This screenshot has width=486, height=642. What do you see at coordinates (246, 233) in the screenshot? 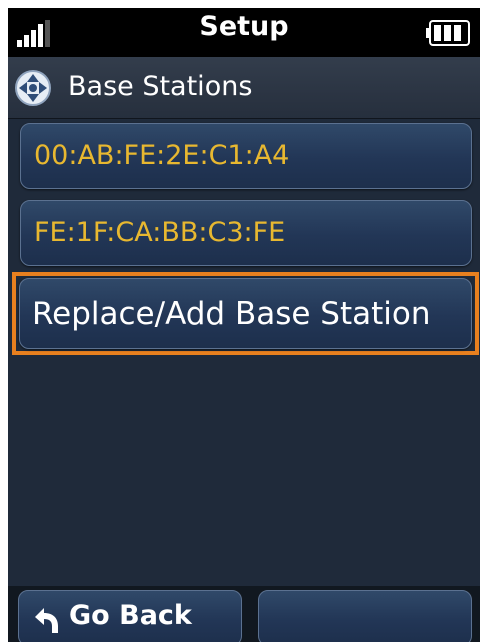
I see `base-station-item: FE:1F:CA:BB:C3:FE` at bounding box center [246, 233].